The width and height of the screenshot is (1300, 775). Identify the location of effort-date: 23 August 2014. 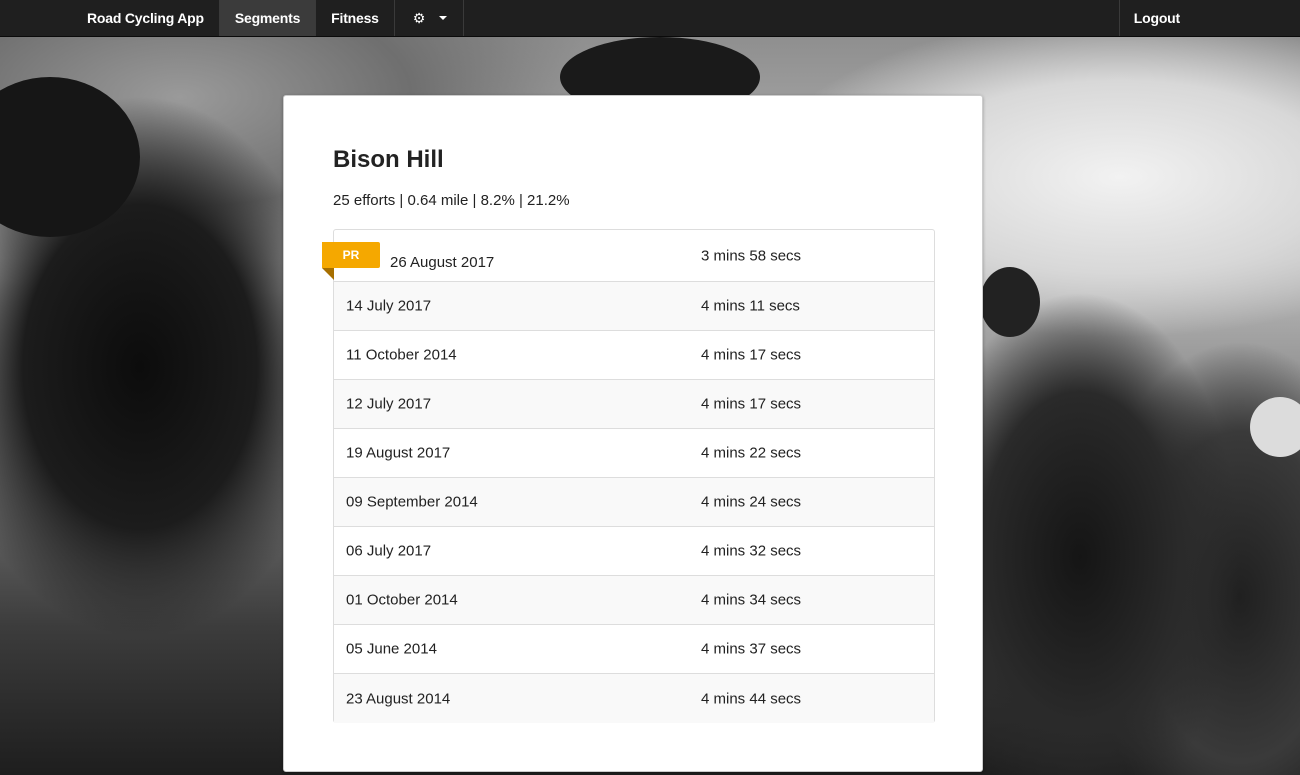
(398, 698).